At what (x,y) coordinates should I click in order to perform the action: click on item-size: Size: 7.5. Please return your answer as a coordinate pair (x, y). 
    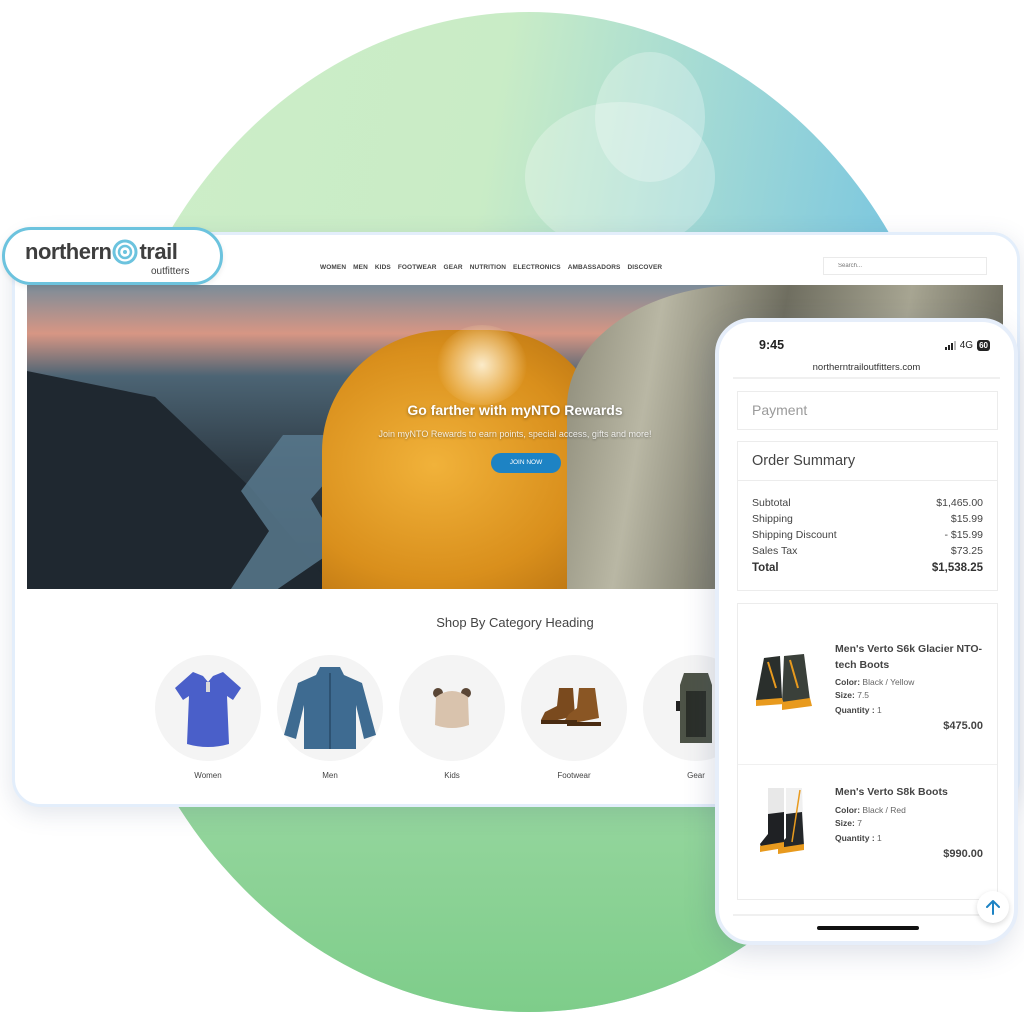
    Looking at the image, I should click on (852, 695).